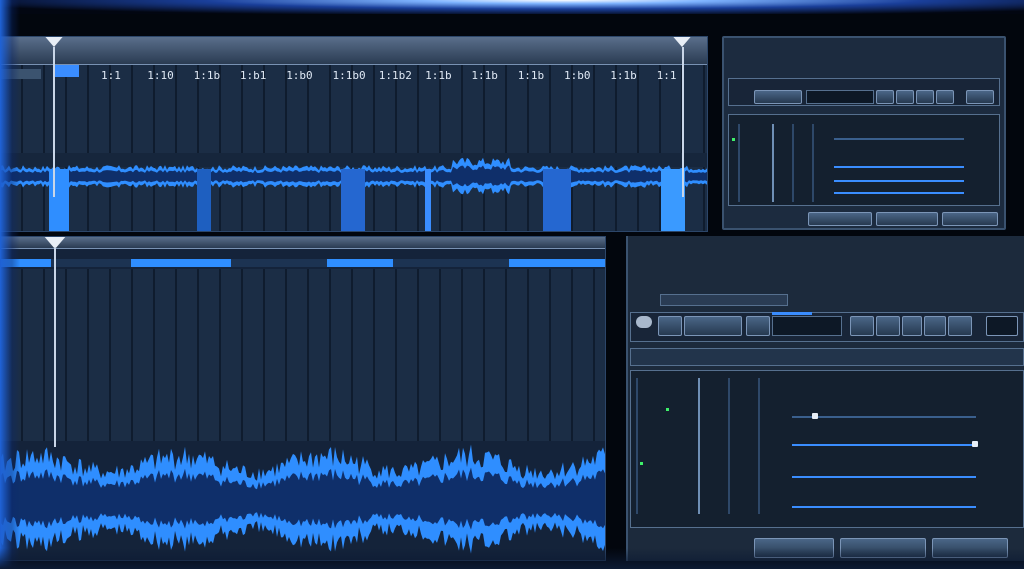 This screenshot has width=1024, height=569. Describe the element at coordinates (827, 357) in the screenshot. I see `section-header-bar` at that location.